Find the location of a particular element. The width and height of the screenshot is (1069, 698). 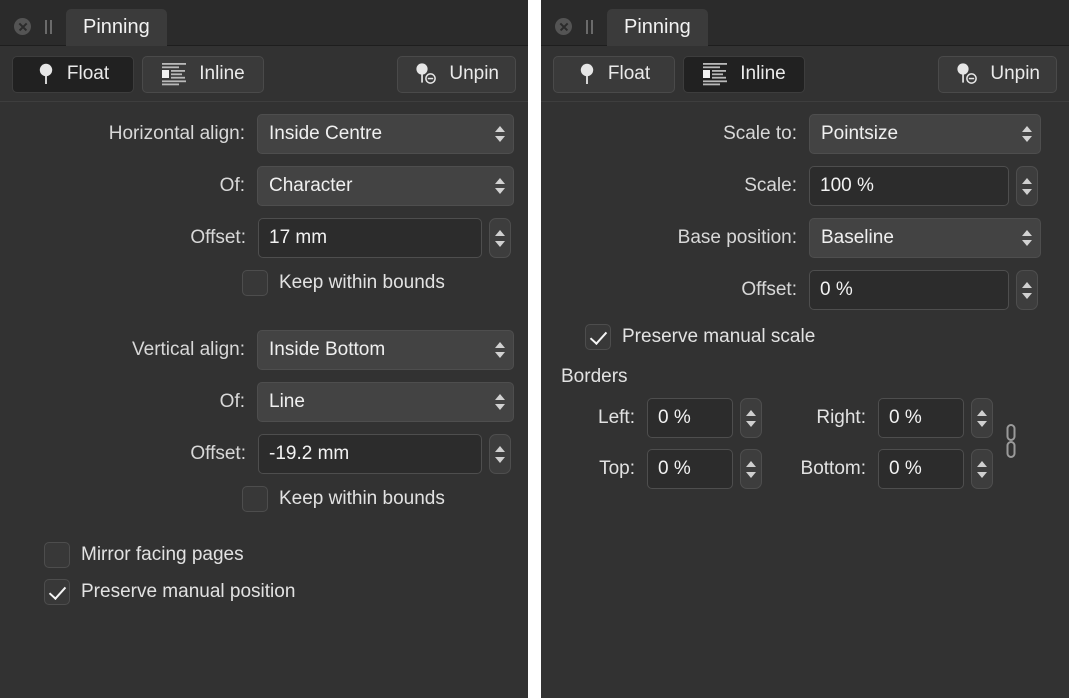

vertical-keep-within-bounds-checkbox is located at coordinates (255, 499).